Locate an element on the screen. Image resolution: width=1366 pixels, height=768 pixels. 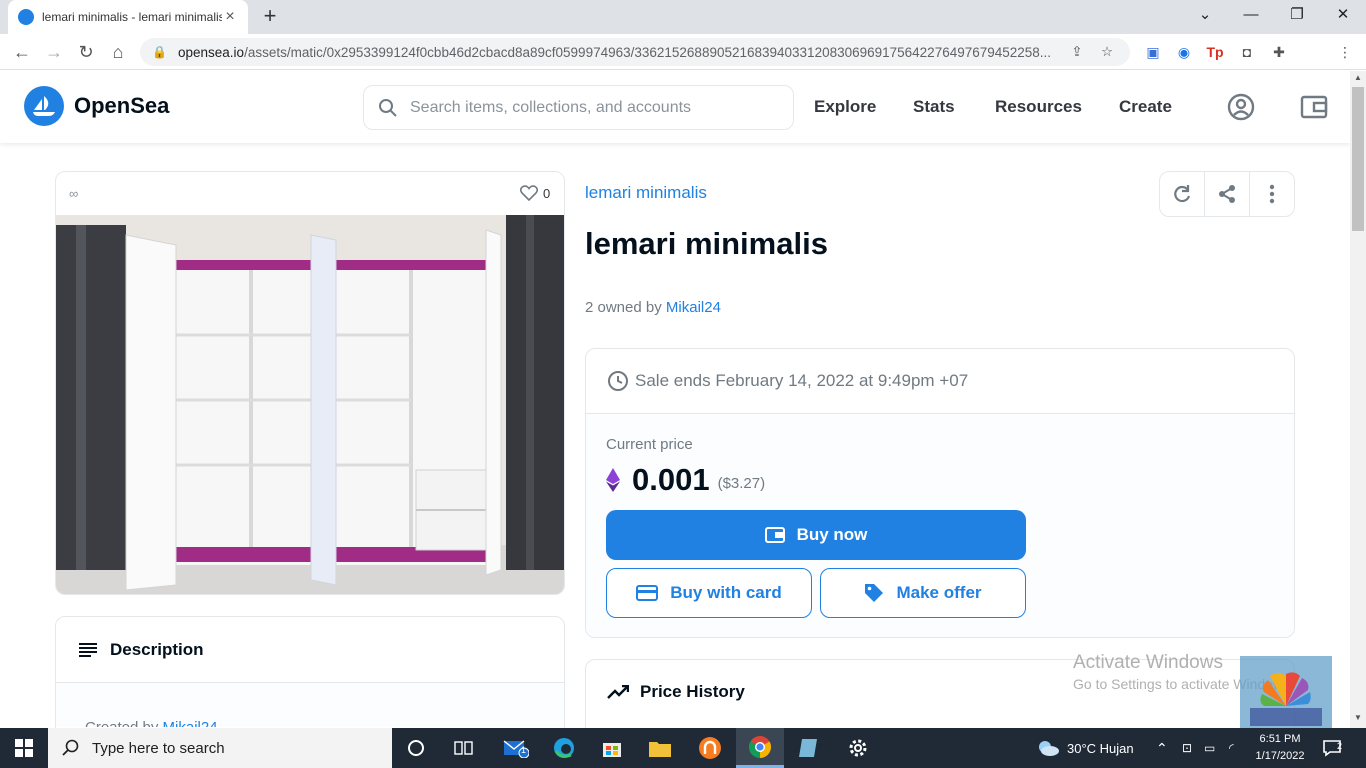
clock-time: 6:51 PM is located at coordinates (1280, 739).